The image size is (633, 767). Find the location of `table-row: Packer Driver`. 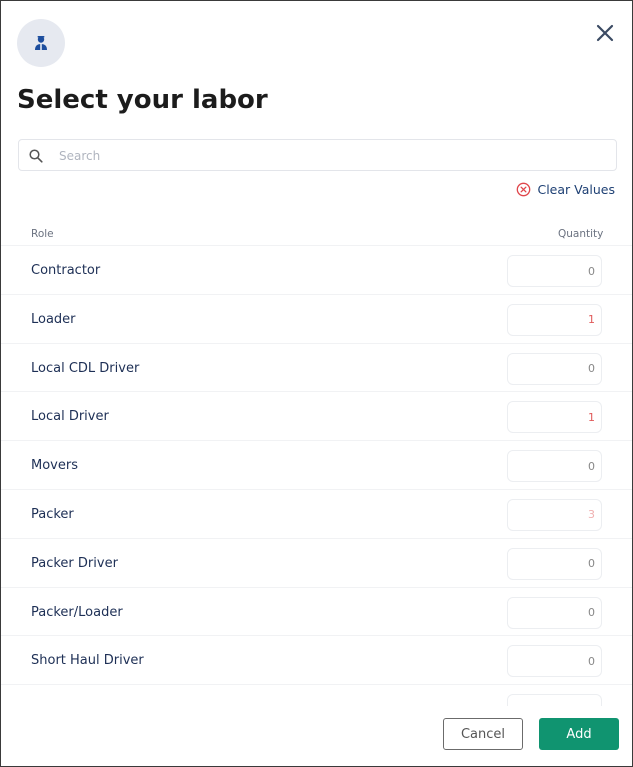

table-row: Packer Driver is located at coordinates (316, 562).